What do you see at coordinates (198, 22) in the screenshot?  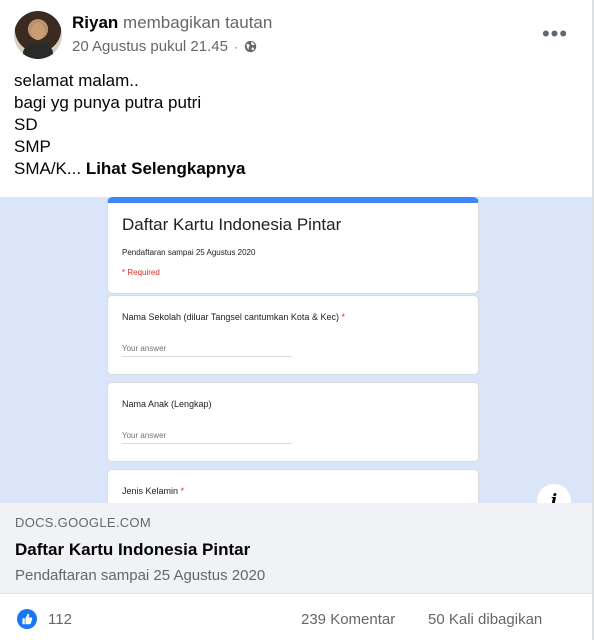 I see `author-action: membagikan tautan` at bounding box center [198, 22].